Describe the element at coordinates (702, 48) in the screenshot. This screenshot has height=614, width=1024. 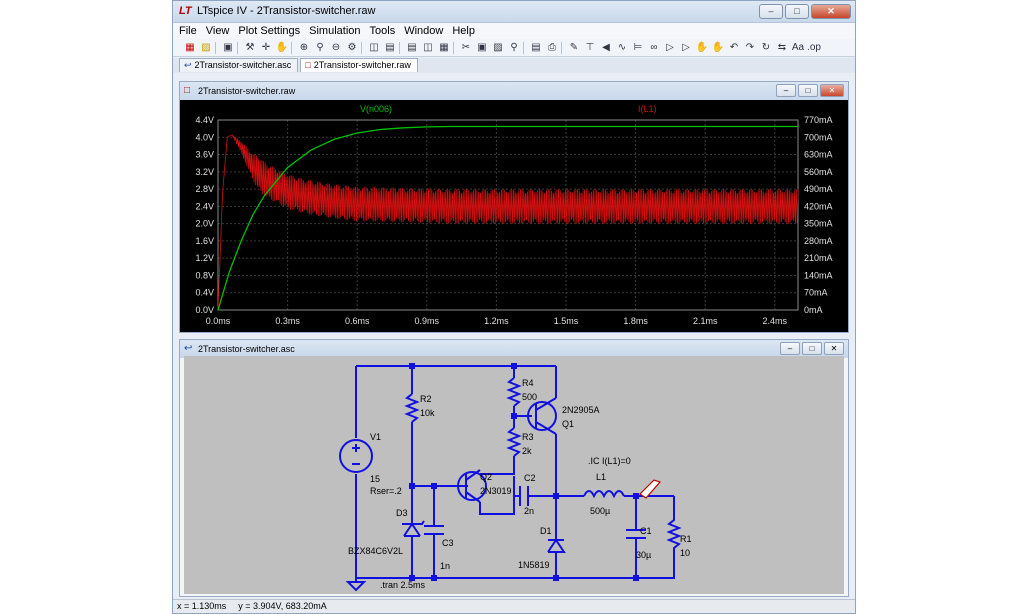
I see `move-icon: ✋` at that location.